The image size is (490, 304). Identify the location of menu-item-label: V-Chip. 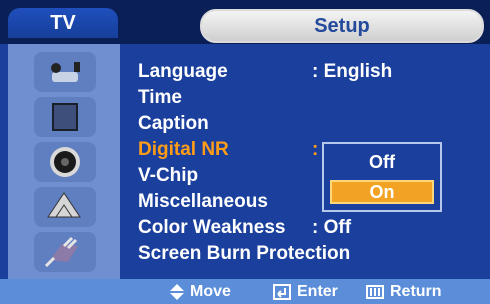
(168, 175).